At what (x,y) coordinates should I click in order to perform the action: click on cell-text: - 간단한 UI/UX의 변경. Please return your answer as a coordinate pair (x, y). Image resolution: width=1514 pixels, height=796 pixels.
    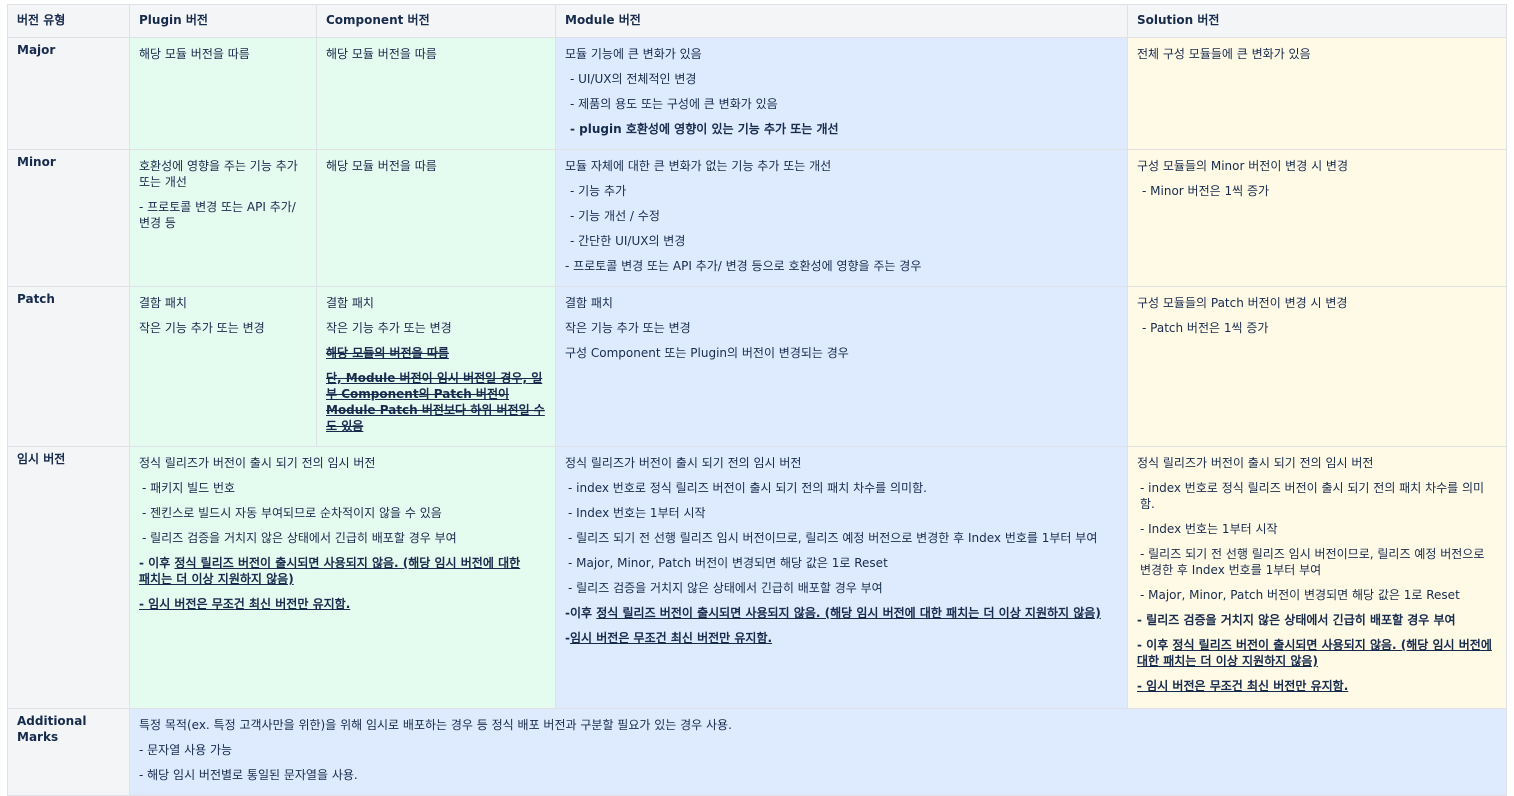
    Looking at the image, I should click on (628, 241).